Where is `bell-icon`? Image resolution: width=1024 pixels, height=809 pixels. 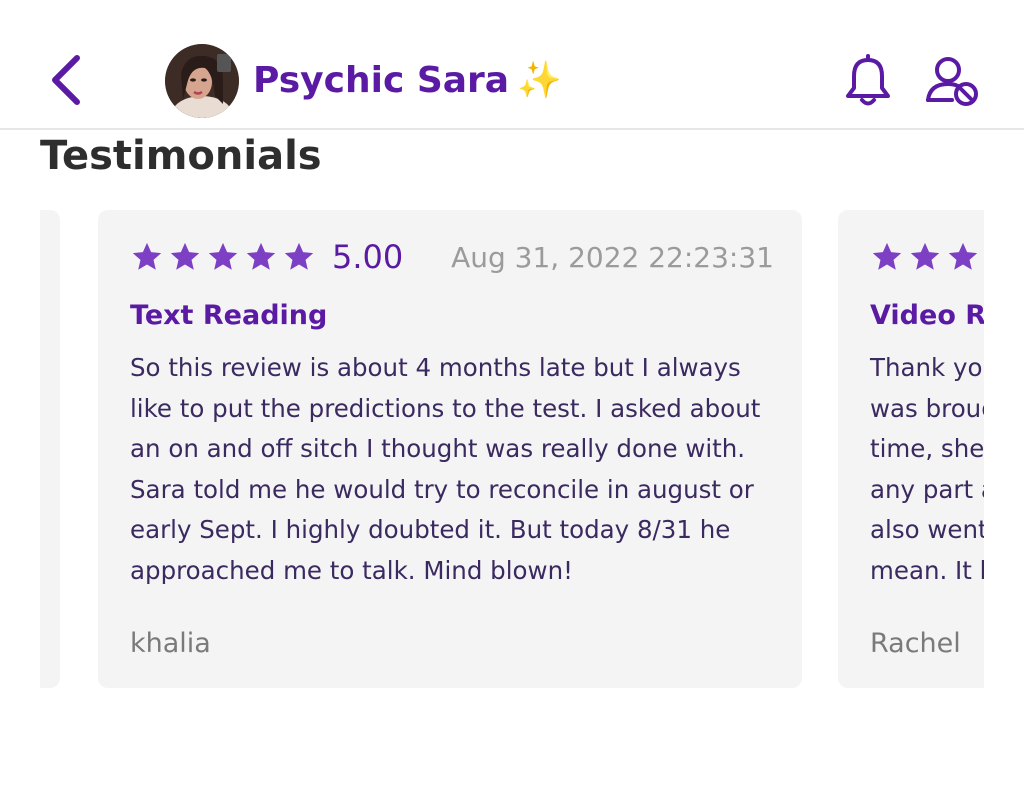 bell-icon is located at coordinates (868, 80).